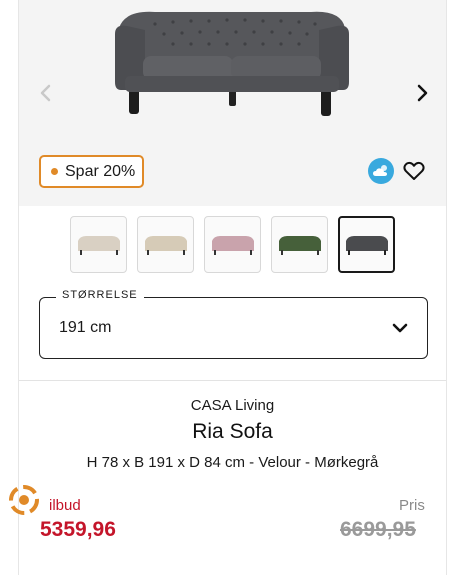 Image resolution: width=467 pixels, height=575 pixels. Describe the element at coordinates (232, 63) in the screenshot. I see `sofa-image` at that location.